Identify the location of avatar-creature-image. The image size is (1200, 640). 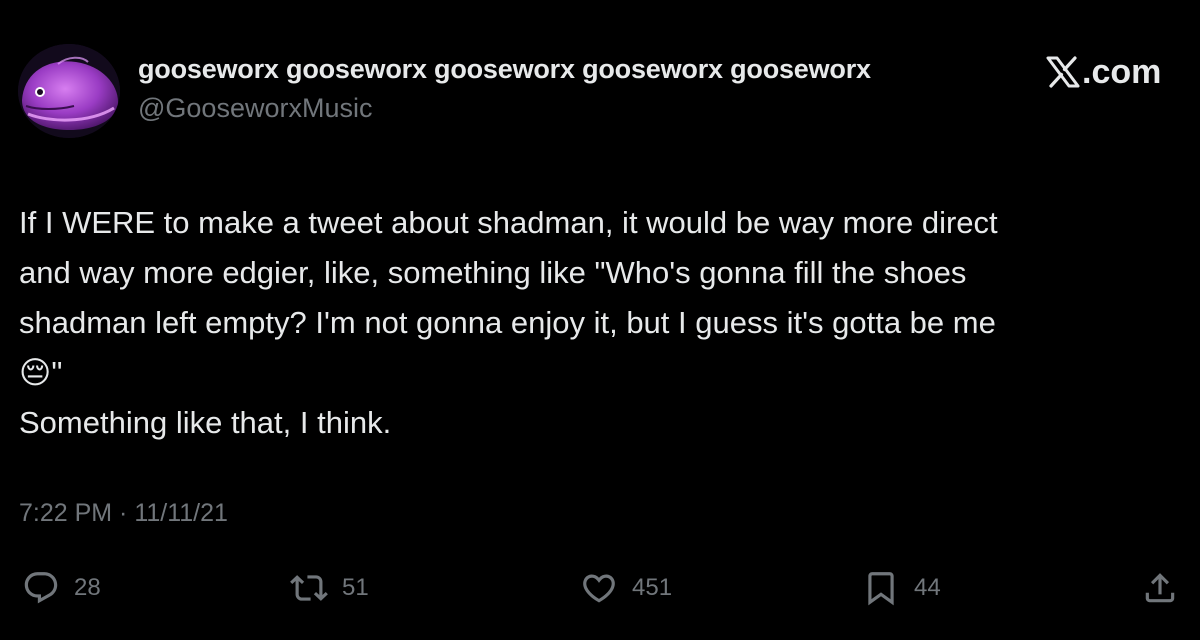
(69, 91).